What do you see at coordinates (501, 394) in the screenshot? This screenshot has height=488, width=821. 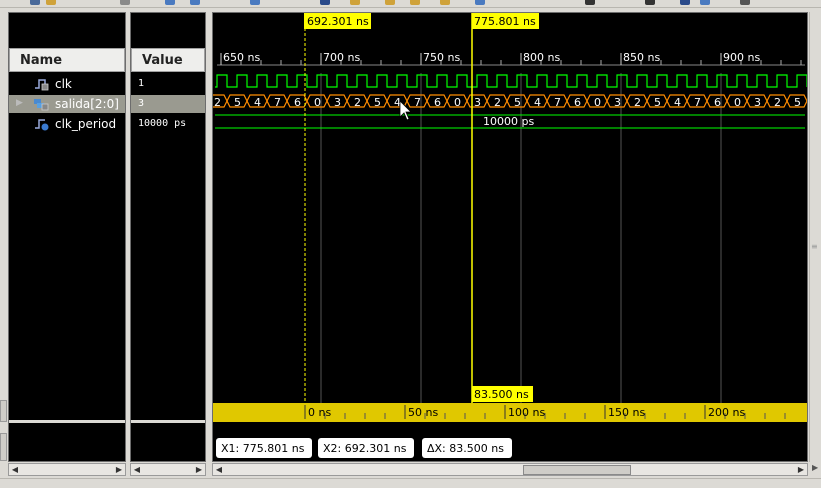 I see `delta-time: 83.500 ns` at bounding box center [501, 394].